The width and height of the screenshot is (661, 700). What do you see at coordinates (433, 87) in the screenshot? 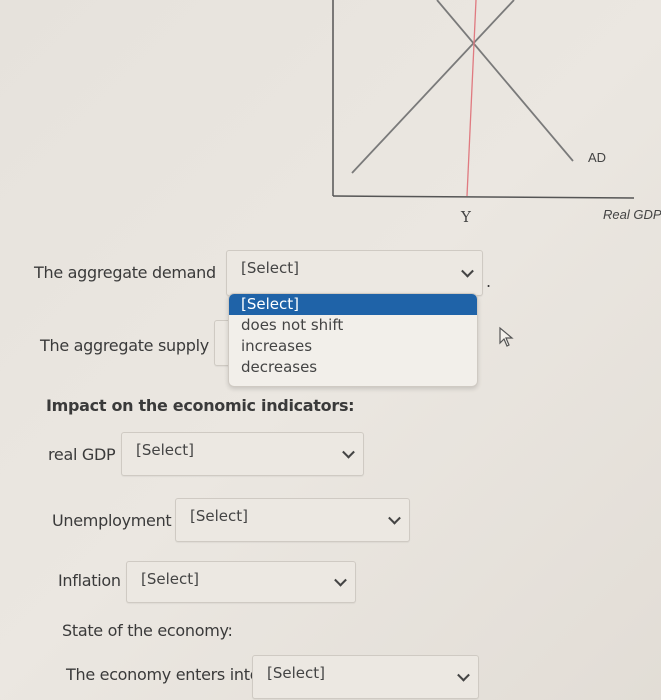
I see `as-curve` at bounding box center [433, 87].